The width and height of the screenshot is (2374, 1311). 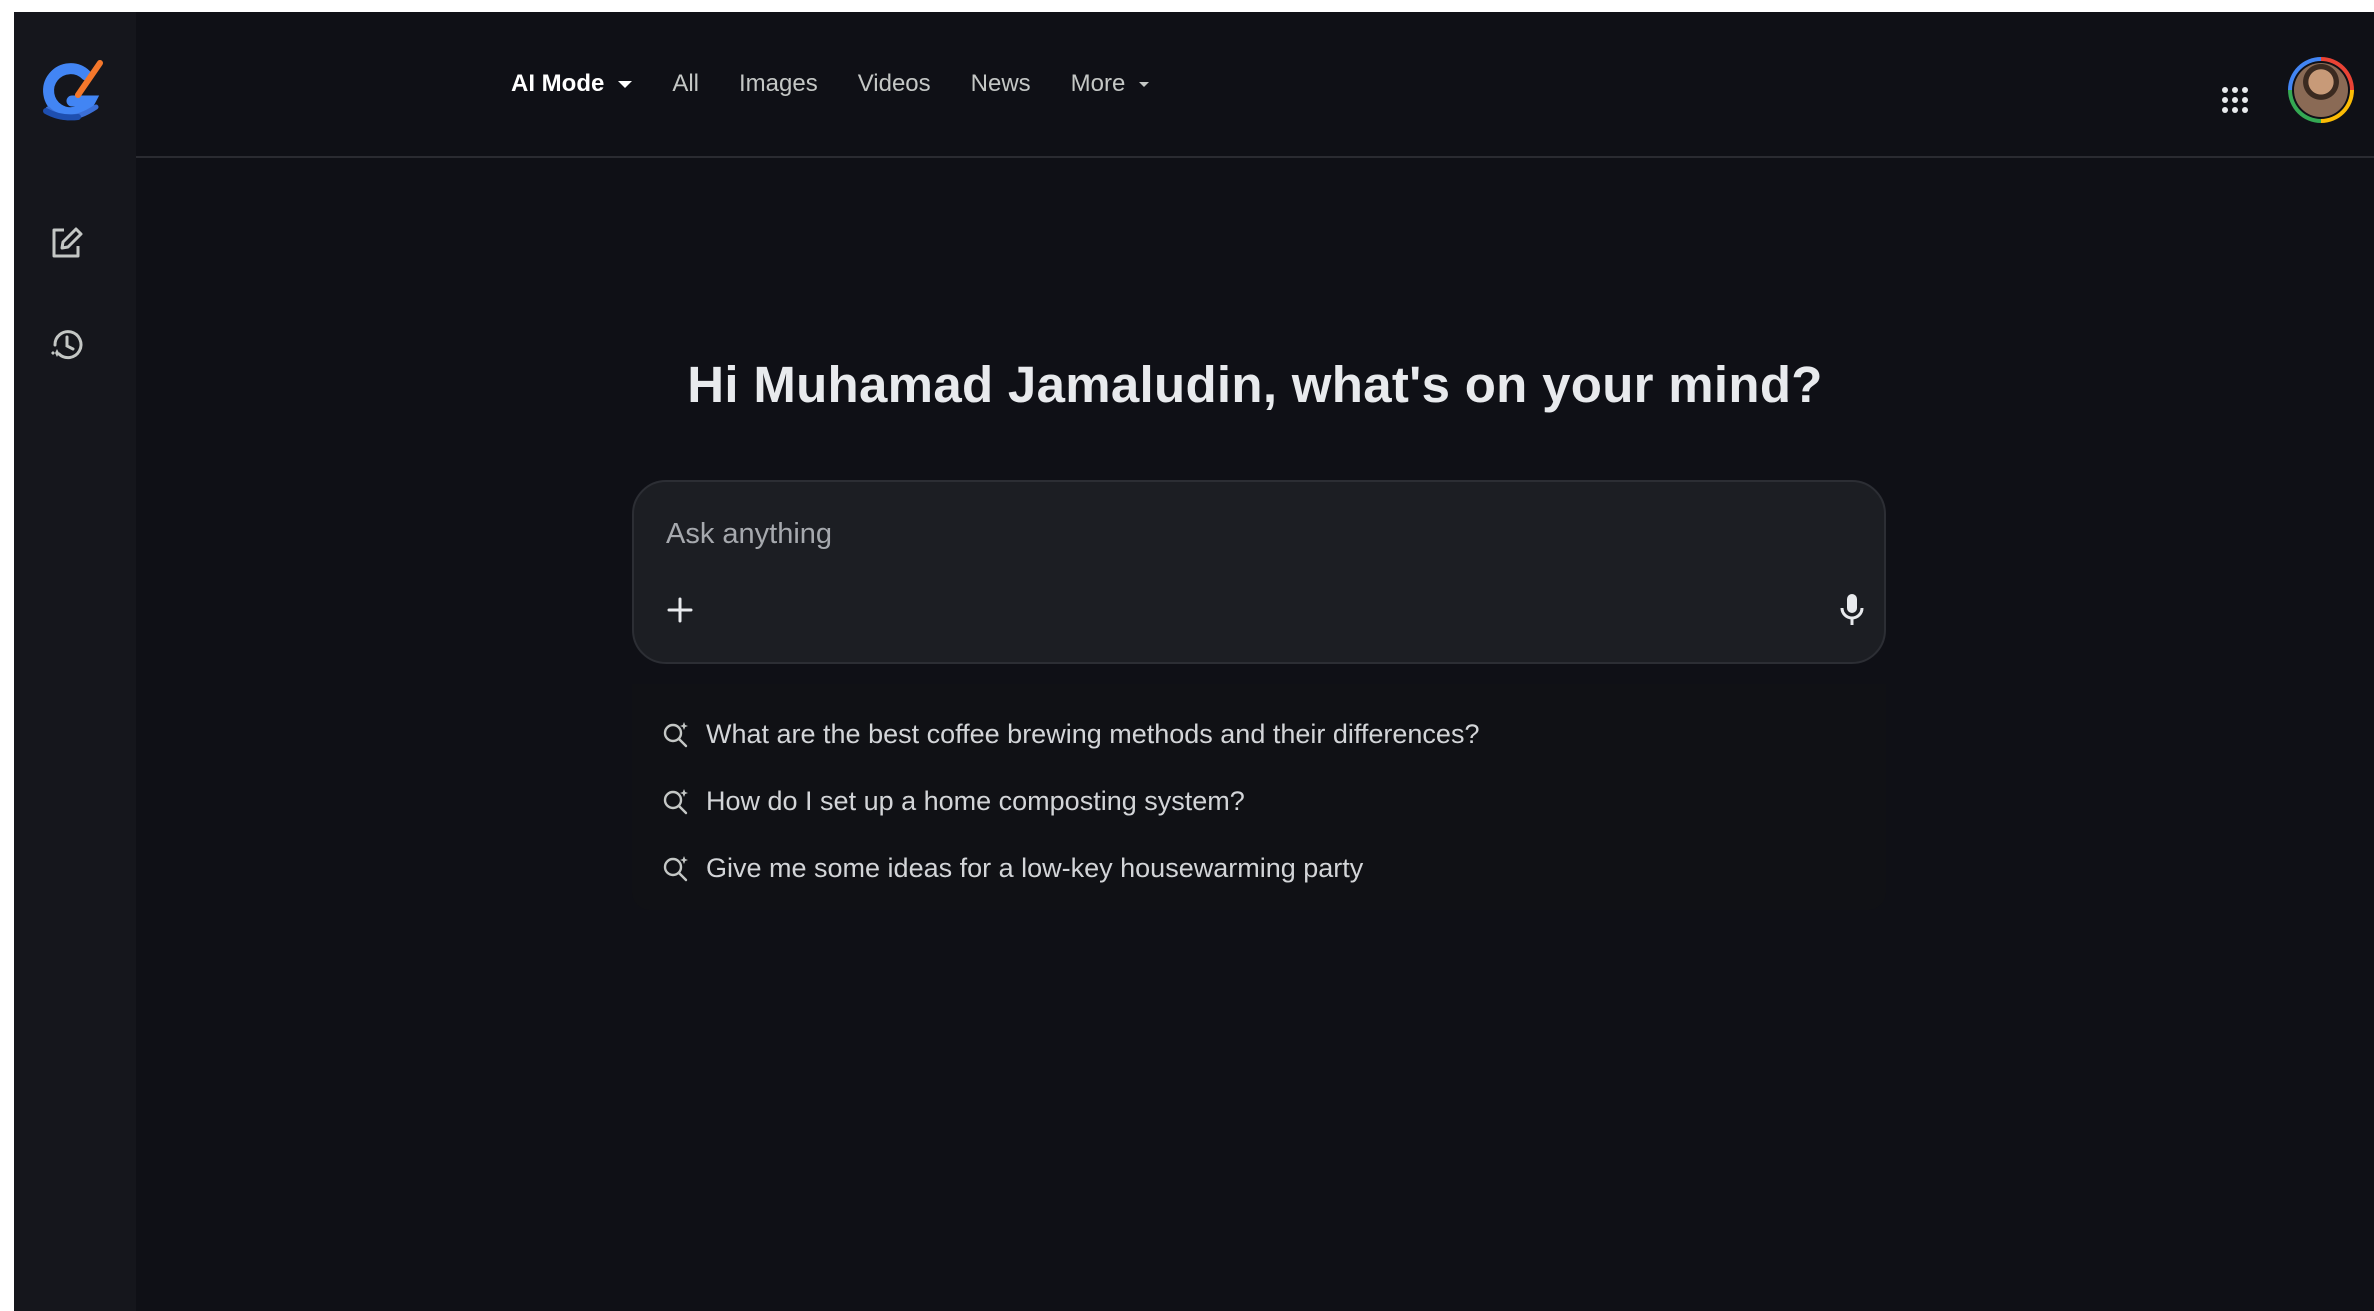 What do you see at coordinates (830, 84) in the screenshot?
I see `search-mode-tabs: AI Mode All Images Videos News More` at bounding box center [830, 84].